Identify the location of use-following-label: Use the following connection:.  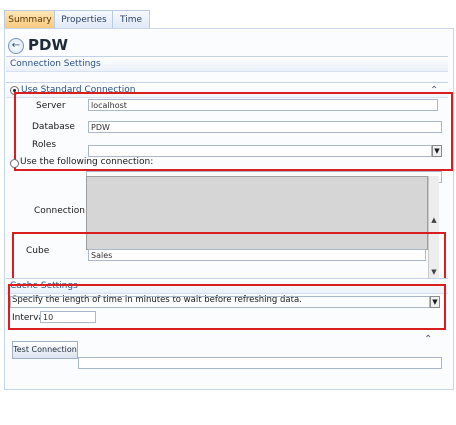
(87, 162).